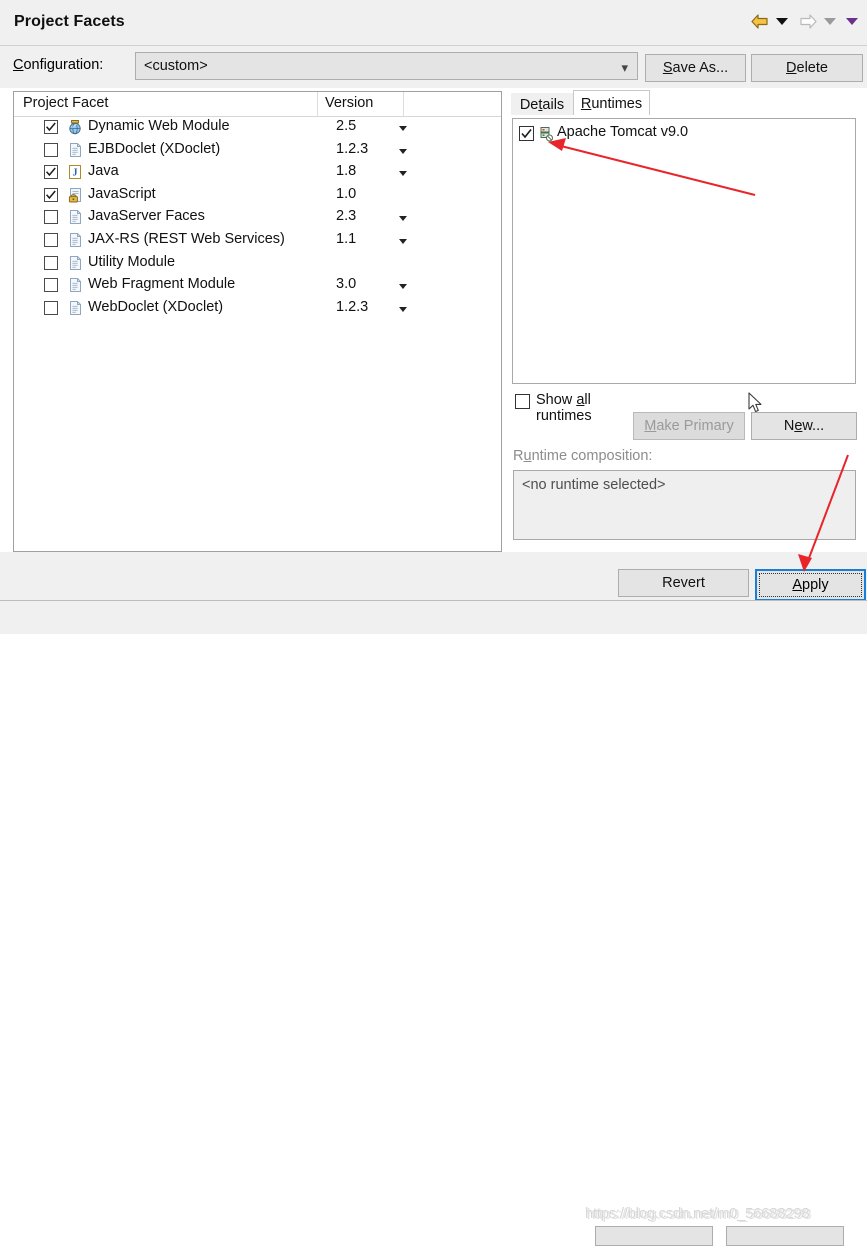 The width and height of the screenshot is (867, 1246). I want to click on table-row: Utility Module, so click(257, 264).